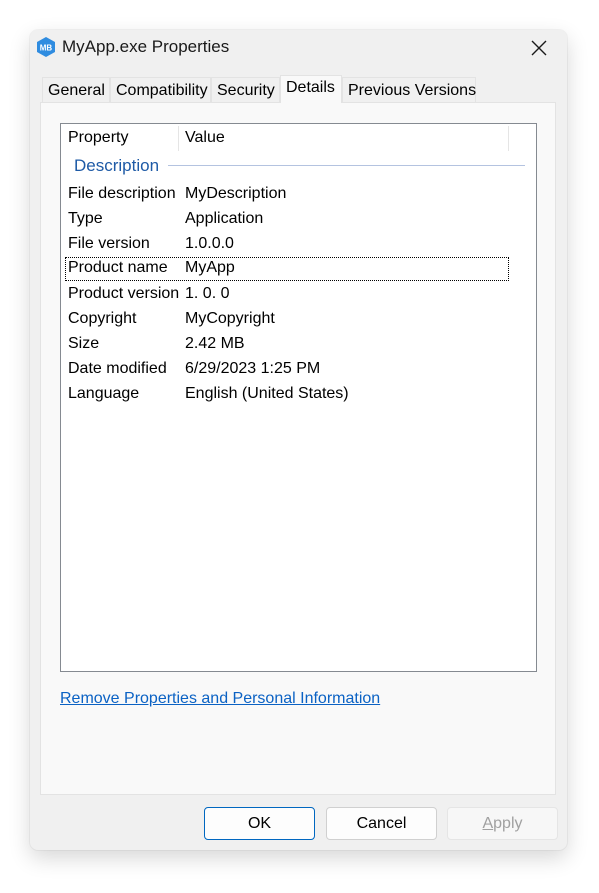 The height and width of the screenshot is (893, 599). Describe the element at coordinates (287, 245) in the screenshot. I see `list-item: File version 1.0.0.0` at that location.